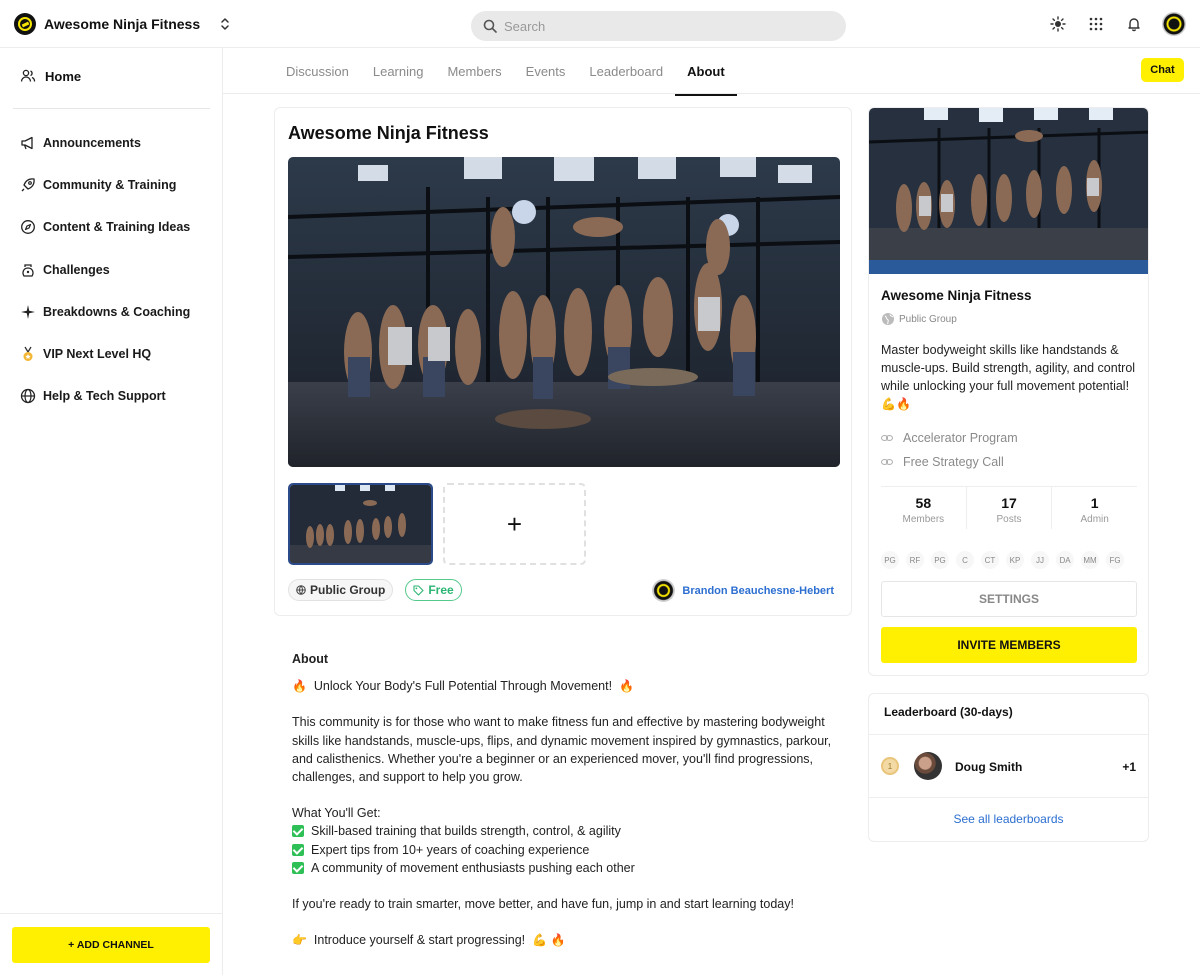 The image size is (1200, 975). I want to click on kettlebell-icon, so click(28, 270).